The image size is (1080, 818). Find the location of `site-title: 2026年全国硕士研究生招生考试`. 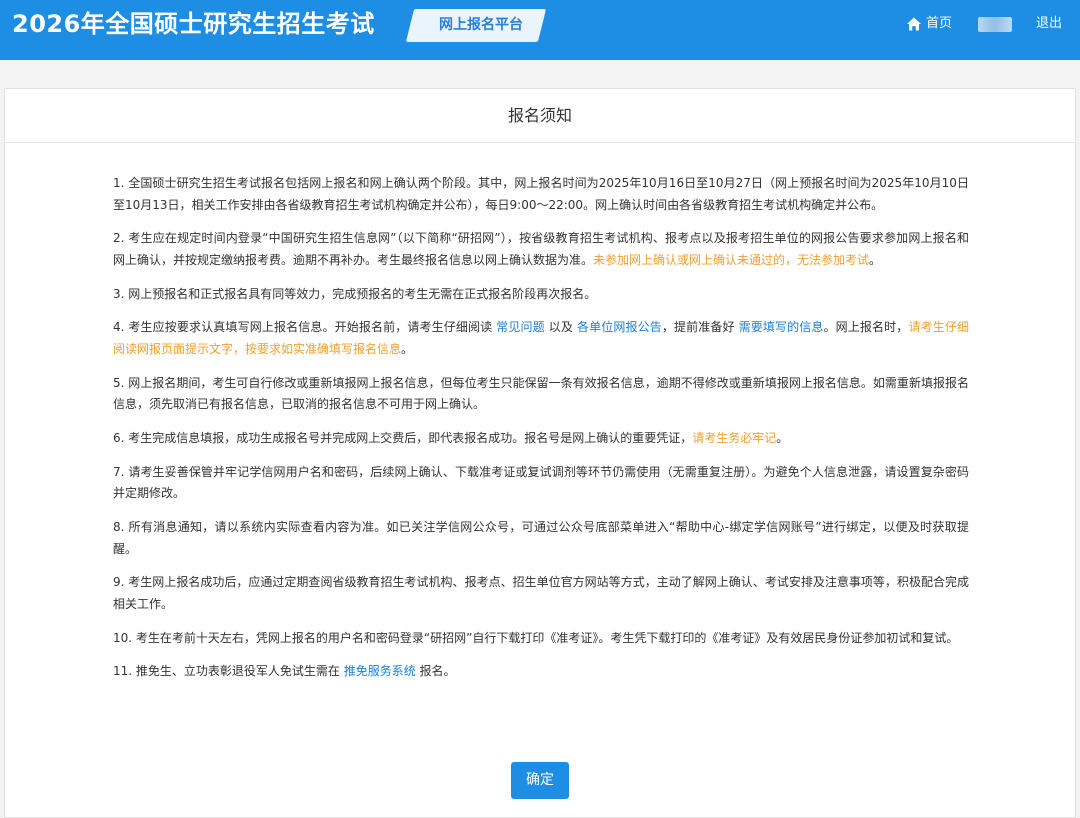

site-title: 2026年全国硕士研究生招生考试 is located at coordinates (193, 24).